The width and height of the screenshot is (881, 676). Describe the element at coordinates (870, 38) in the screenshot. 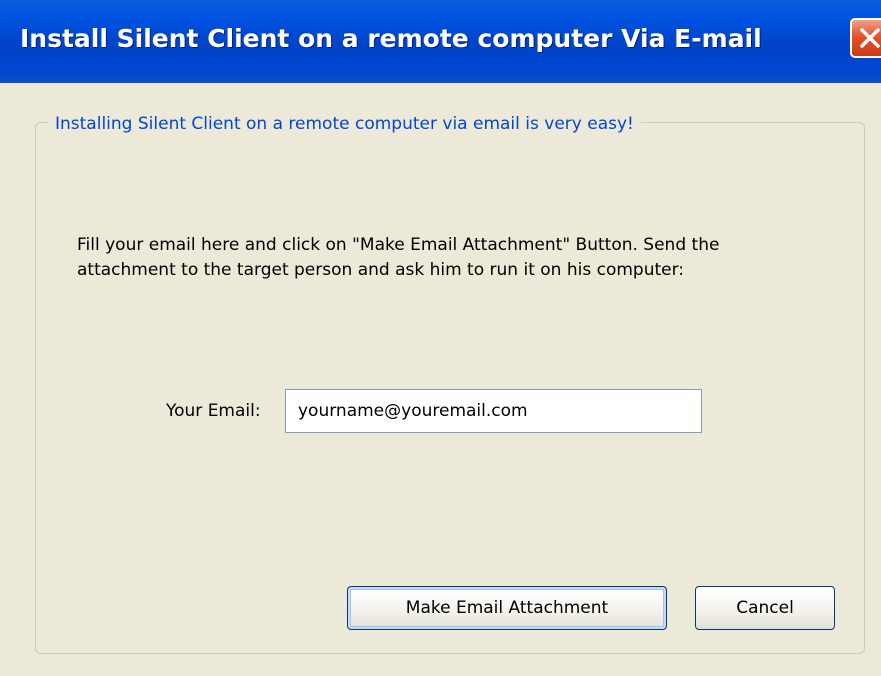

I see `close-icon` at that location.